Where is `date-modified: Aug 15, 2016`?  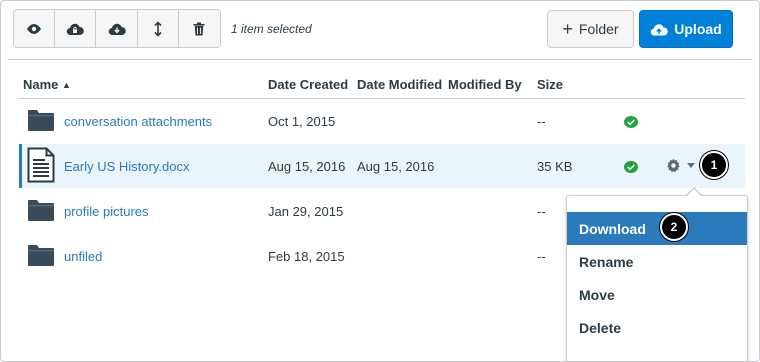 date-modified: Aug 15, 2016 is located at coordinates (396, 166).